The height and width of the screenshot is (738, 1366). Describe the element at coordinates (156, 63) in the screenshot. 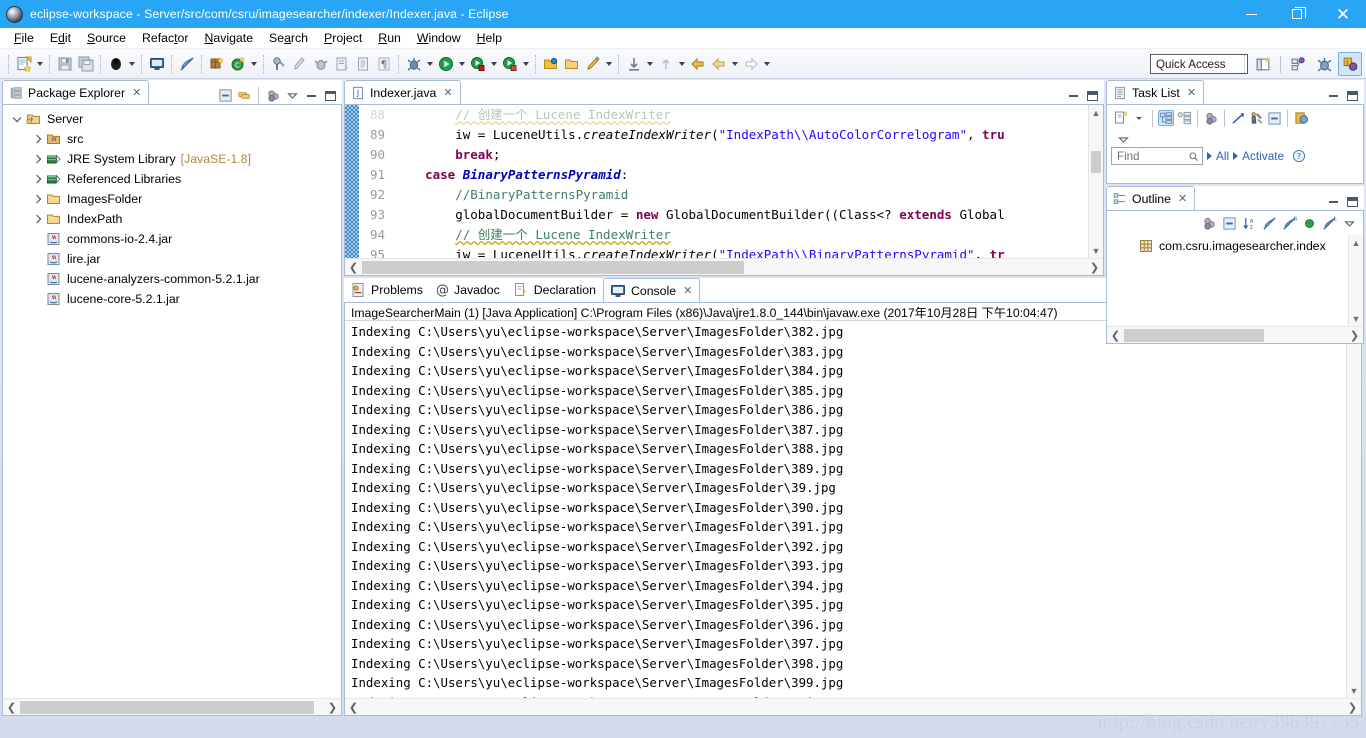

I see `open-console-icon` at that location.